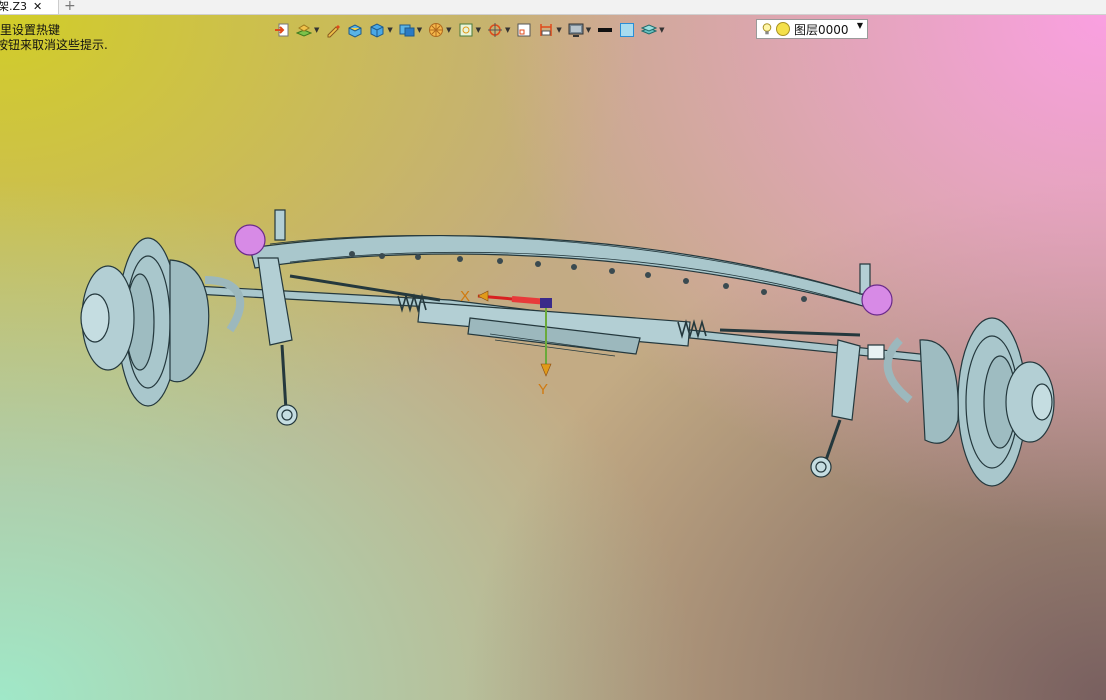 The width and height of the screenshot is (1106, 700). What do you see at coordinates (494, 30) in the screenshot?
I see `snap-target-icon` at bounding box center [494, 30].